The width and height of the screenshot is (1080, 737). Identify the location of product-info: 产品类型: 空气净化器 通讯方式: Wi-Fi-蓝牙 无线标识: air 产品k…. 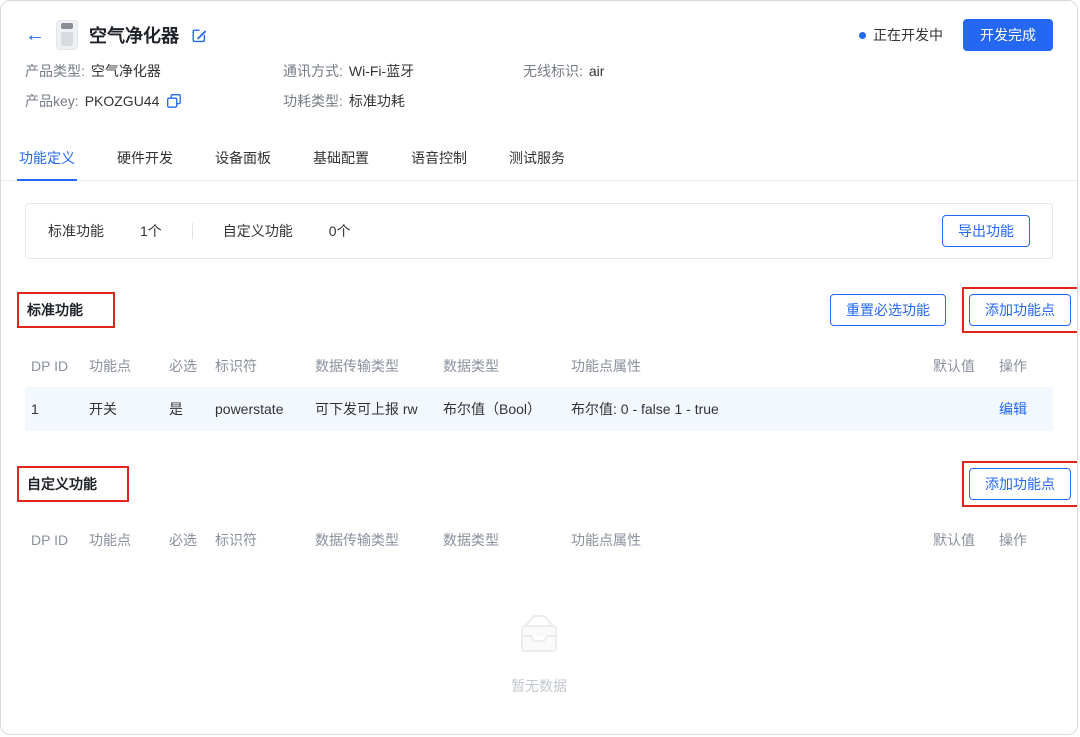
(539, 85).